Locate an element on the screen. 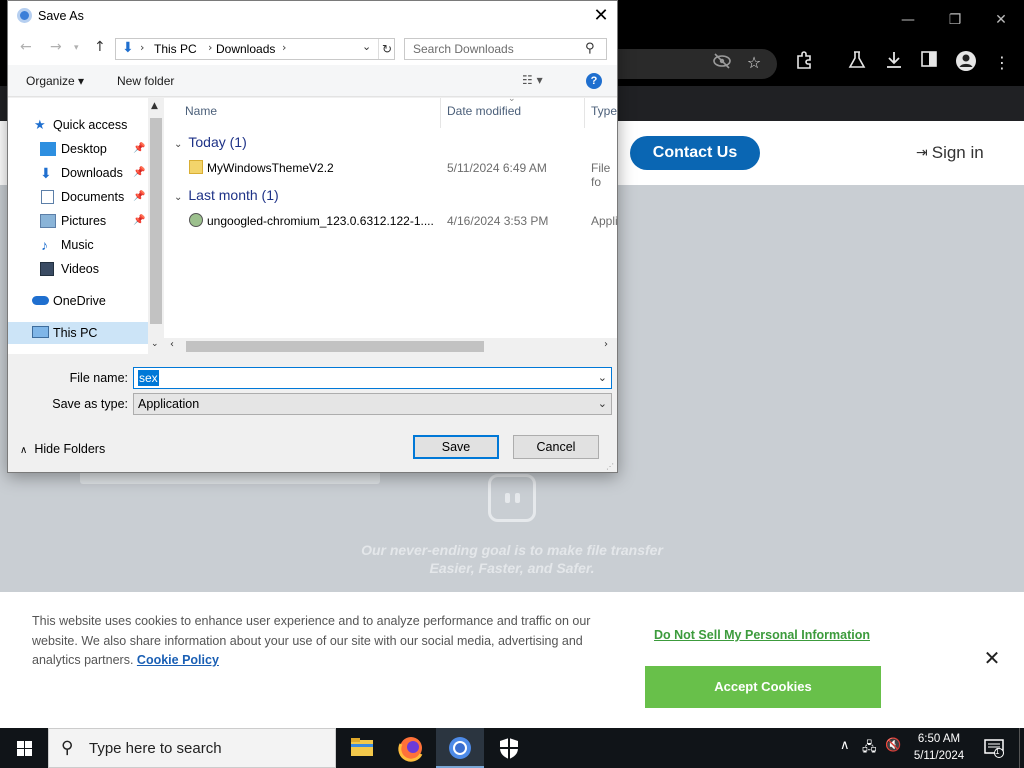  computer-icon is located at coordinates (40, 332).